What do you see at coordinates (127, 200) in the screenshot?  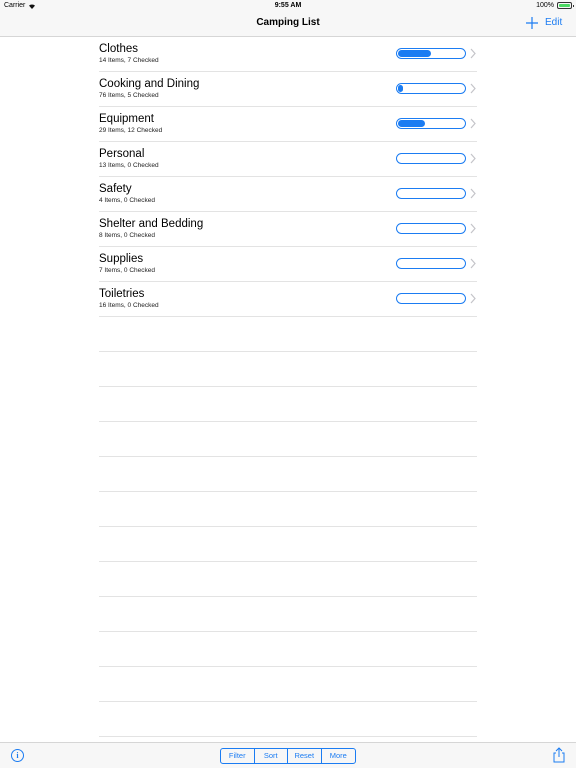 I see `row-subtitle: 4 Items, 0 Checked` at bounding box center [127, 200].